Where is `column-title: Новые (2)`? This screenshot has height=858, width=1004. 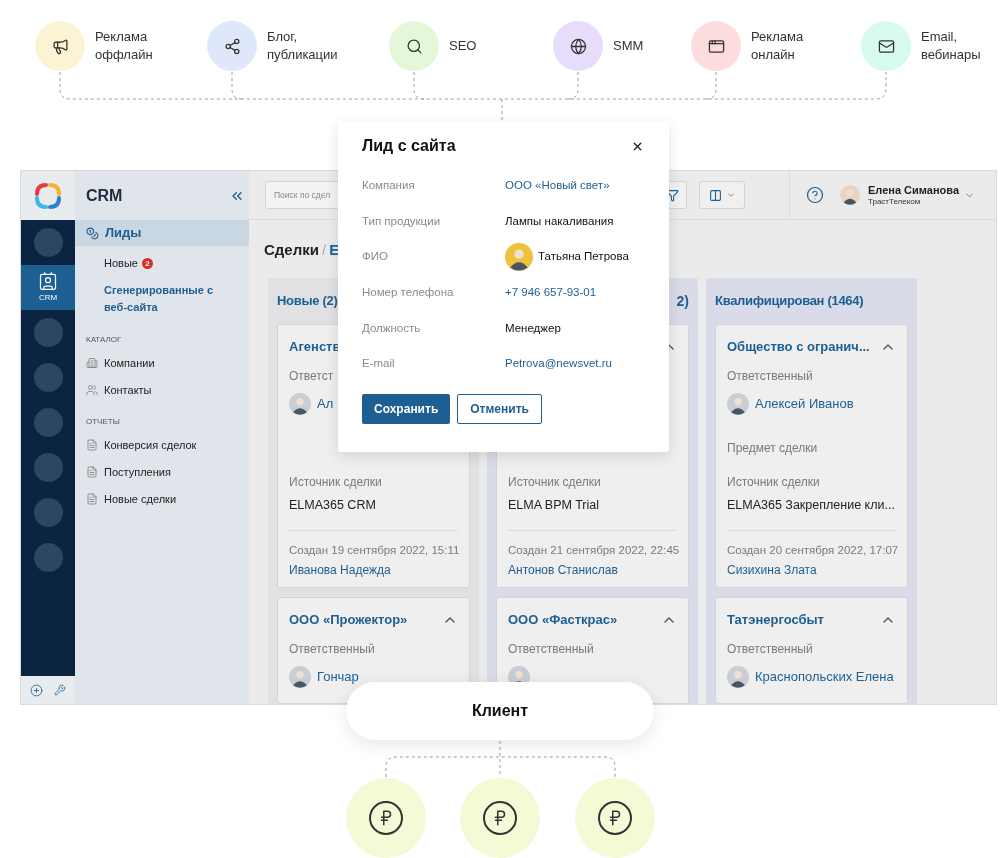 column-title: Новые (2) is located at coordinates (307, 301).